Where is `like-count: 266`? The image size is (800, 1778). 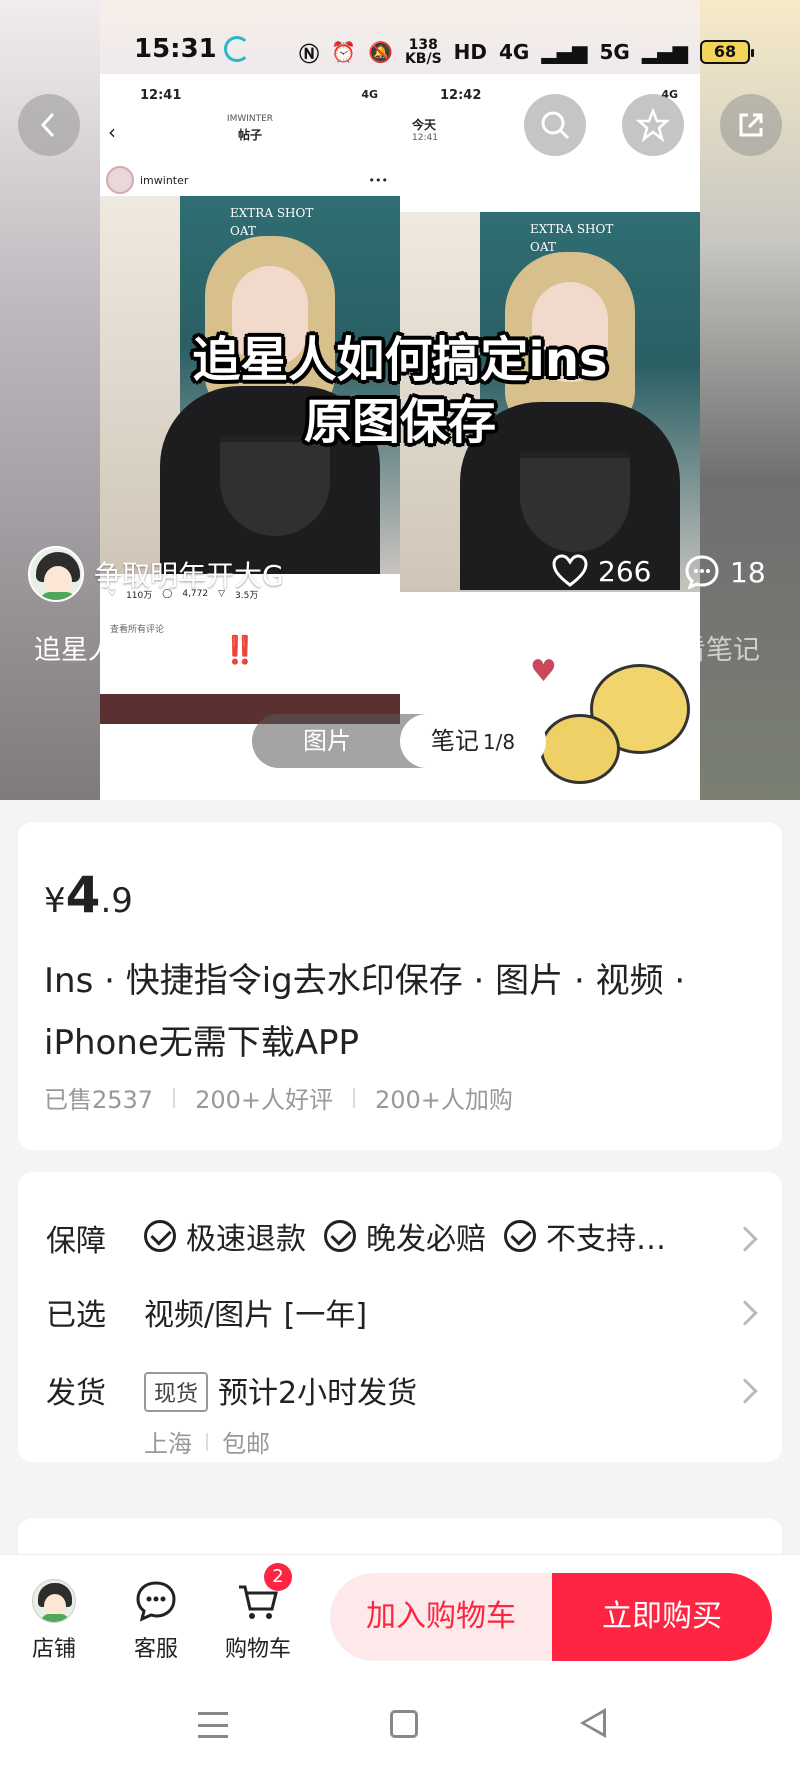
like-count: 266 is located at coordinates (625, 571).